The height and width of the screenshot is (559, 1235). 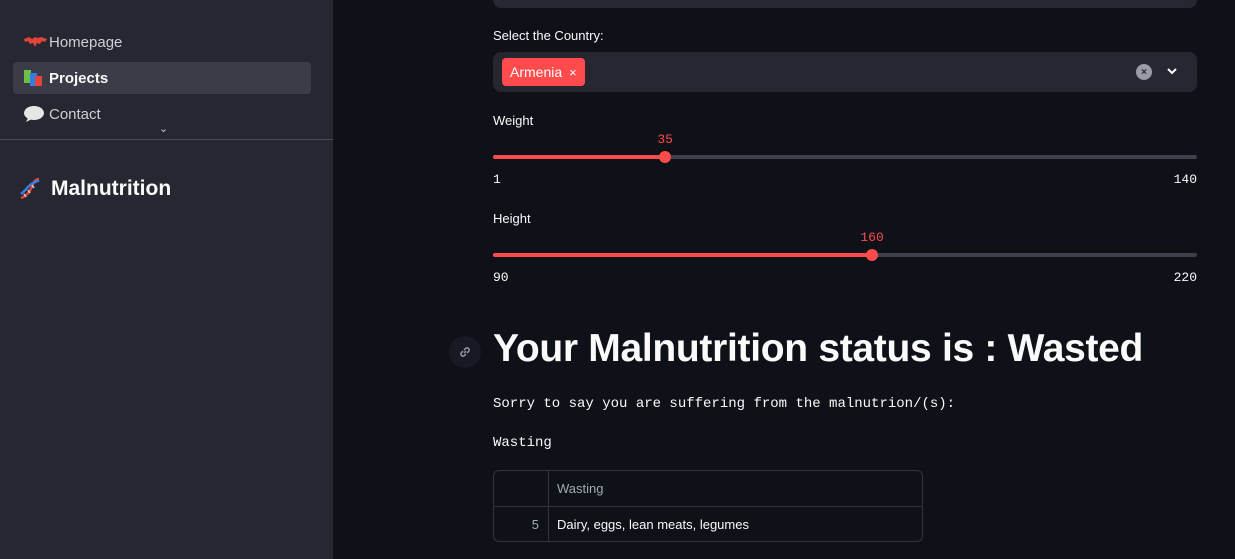 What do you see at coordinates (548, 35) in the screenshot?
I see `country-label: Select the Country:` at bounding box center [548, 35].